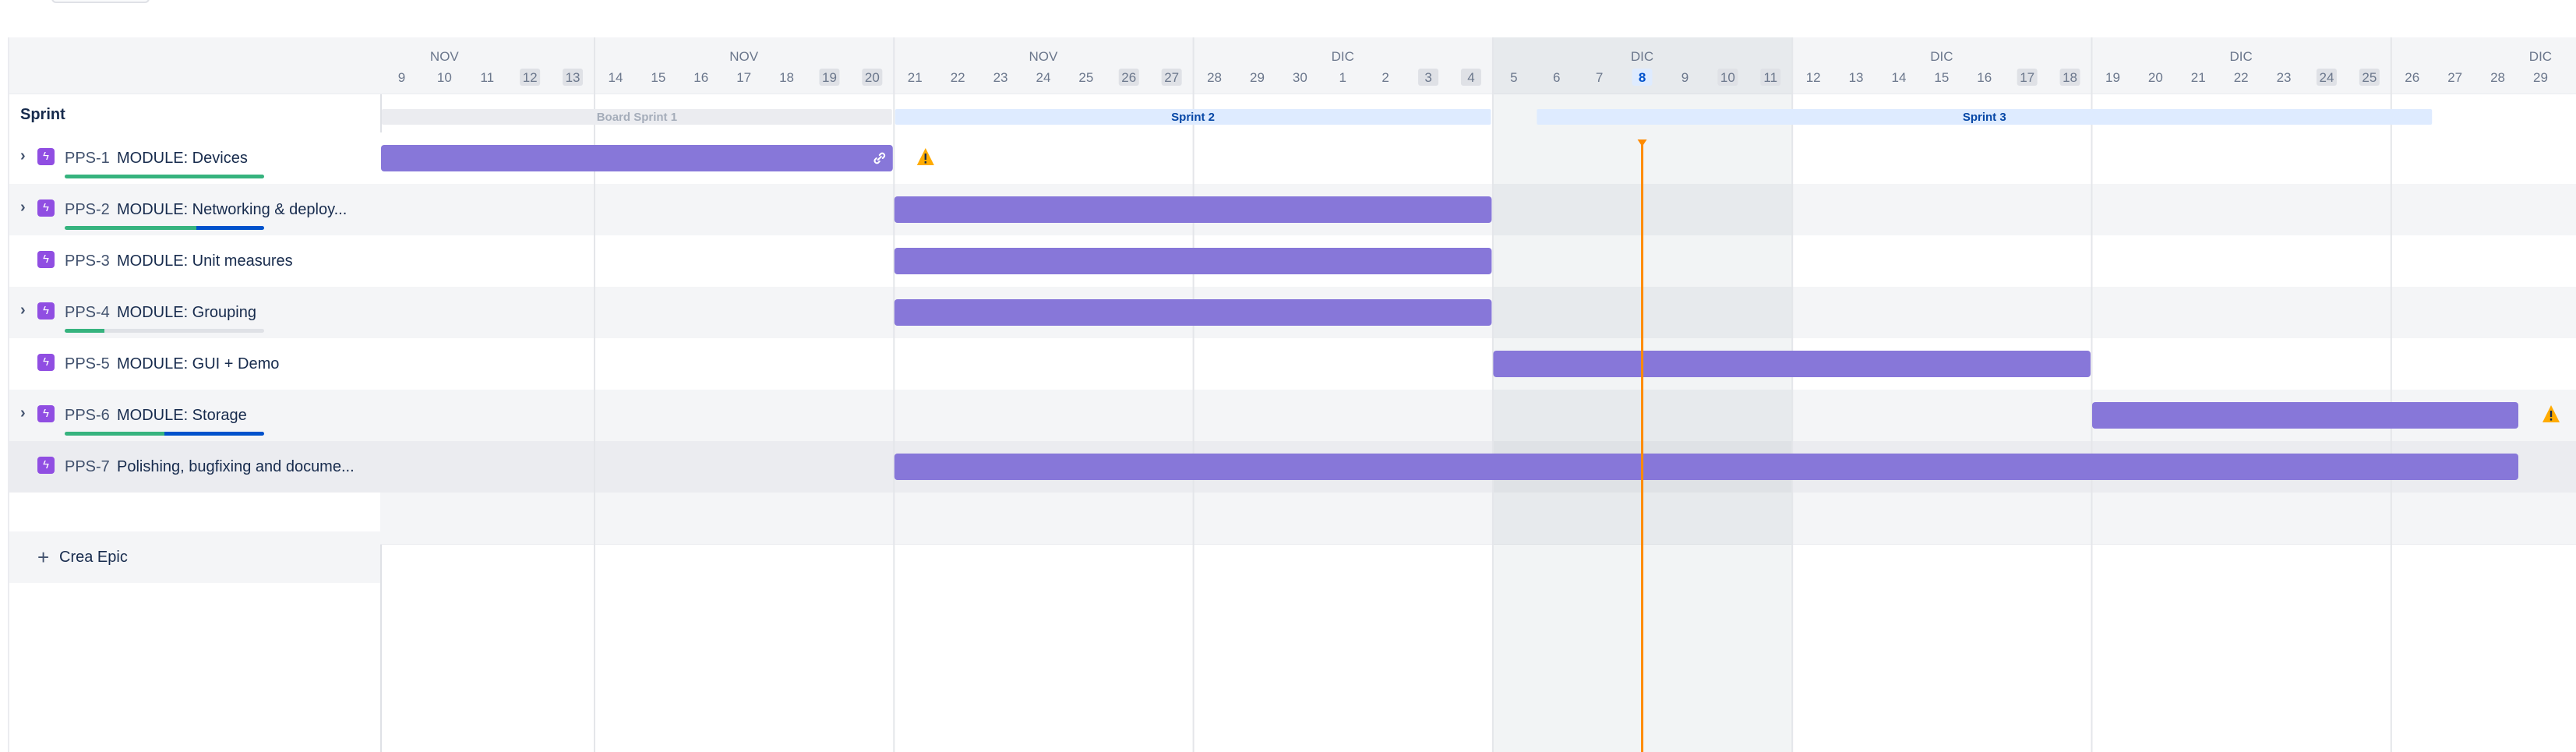 The width and height of the screenshot is (2576, 752). I want to click on epic-row: › ϟ PPS-1 MODULE: Devices, so click(194, 158).